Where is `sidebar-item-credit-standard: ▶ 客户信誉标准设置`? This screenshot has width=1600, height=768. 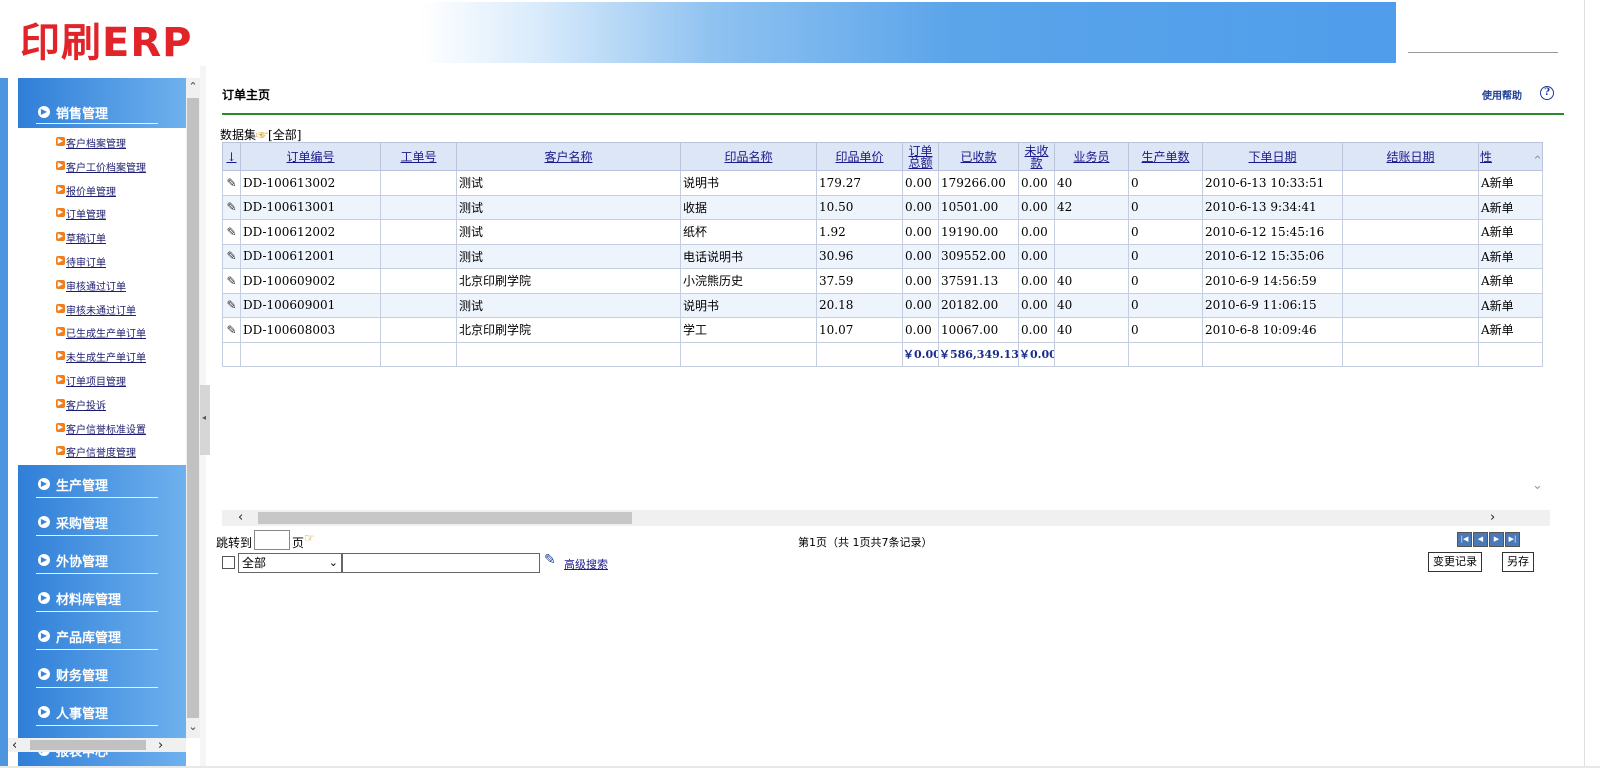 sidebar-item-credit-standard: ▶ 客户信誉标准设置 is located at coordinates (102, 430).